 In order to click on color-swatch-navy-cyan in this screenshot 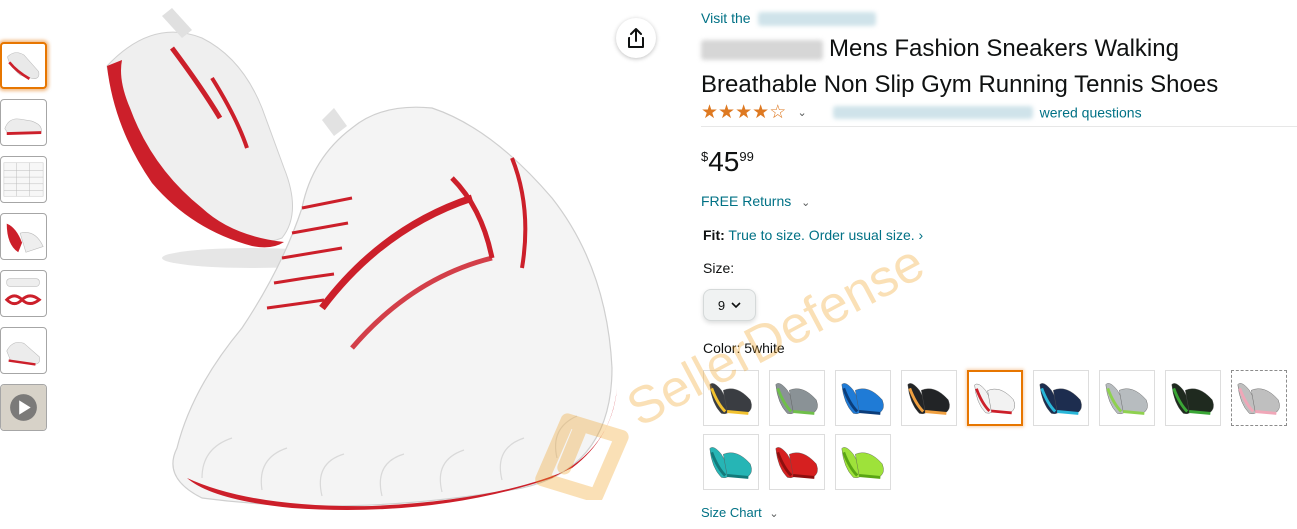, I will do `click(1061, 398)`.